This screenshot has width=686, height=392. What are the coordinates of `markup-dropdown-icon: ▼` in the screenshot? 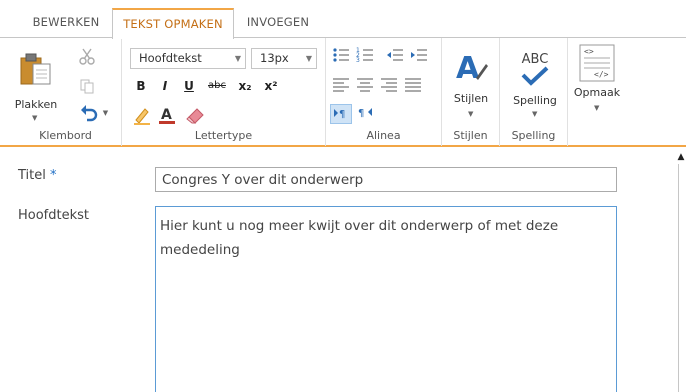 It's located at (597, 108).